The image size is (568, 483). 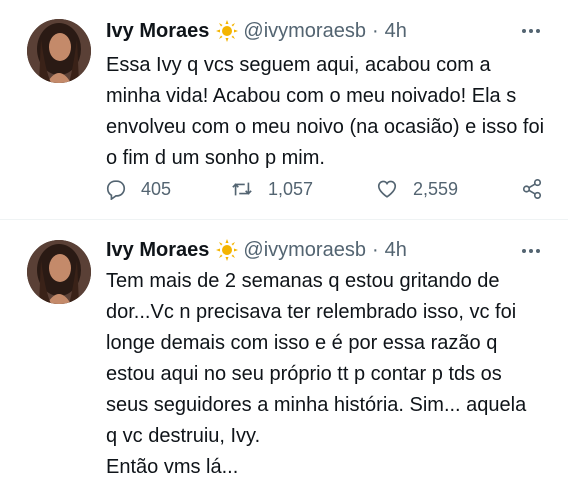 I want to click on author-name: Ivy Moraes, so click(x=157, y=250).